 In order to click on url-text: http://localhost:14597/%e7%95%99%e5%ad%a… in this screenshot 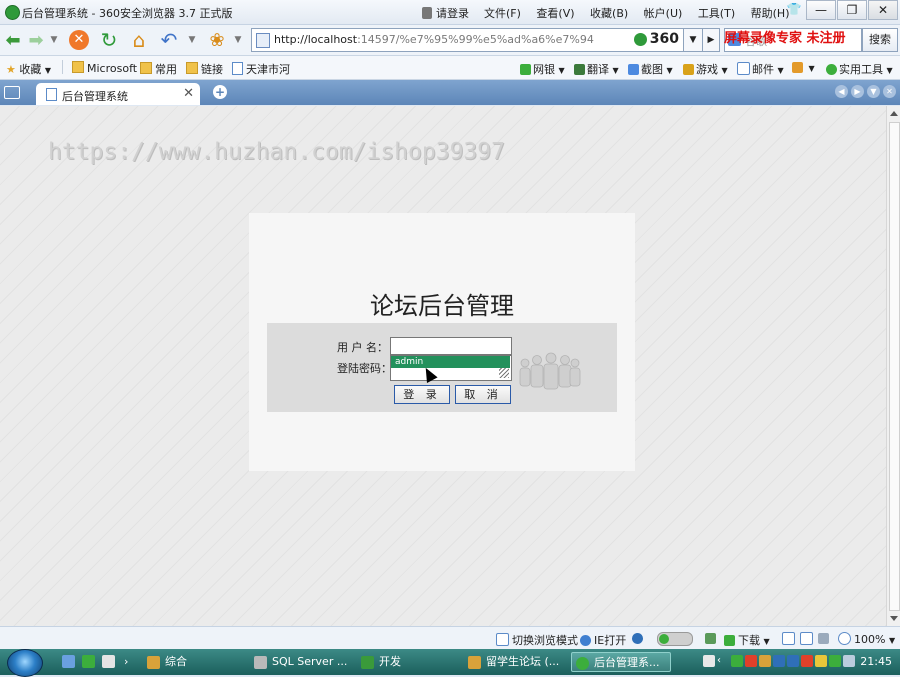, I will do `click(434, 39)`.